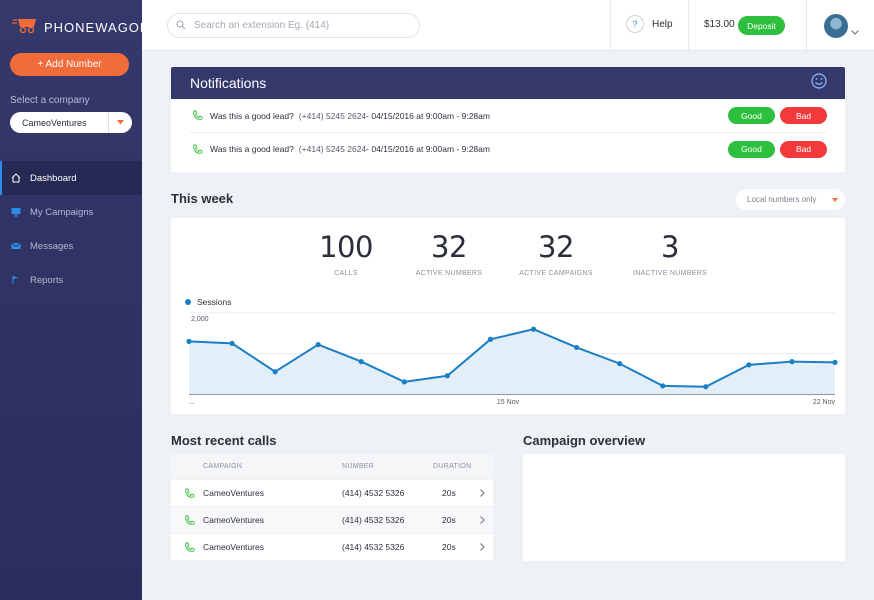 This screenshot has height=600, width=874. I want to click on home-icon, so click(16, 178).